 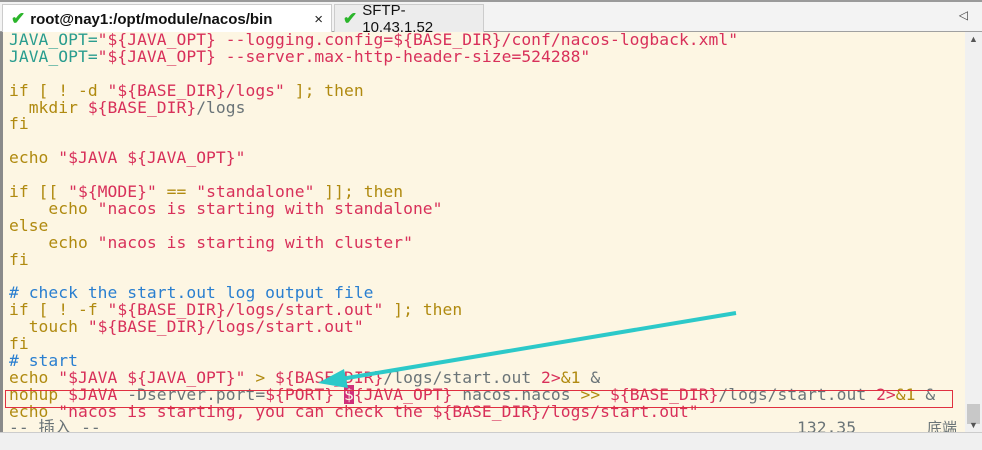 What do you see at coordinates (963, 15) in the screenshot?
I see `tab-scroll-left-icon: ◁` at bounding box center [963, 15].